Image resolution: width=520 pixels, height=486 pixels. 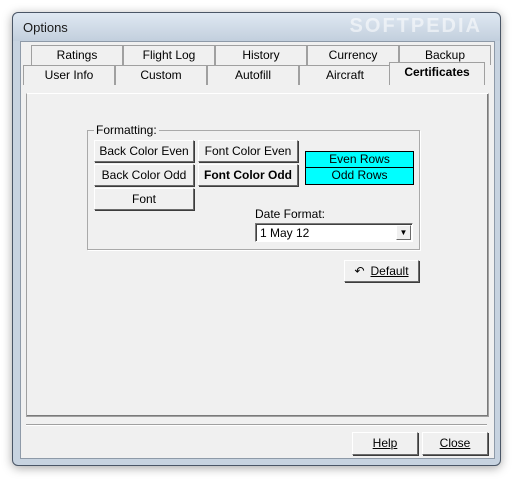 What do you see at coordinates (403, 232) in the screenshot?
I see `chevron-down-icon: ▼` at bounding box center [403, 232].